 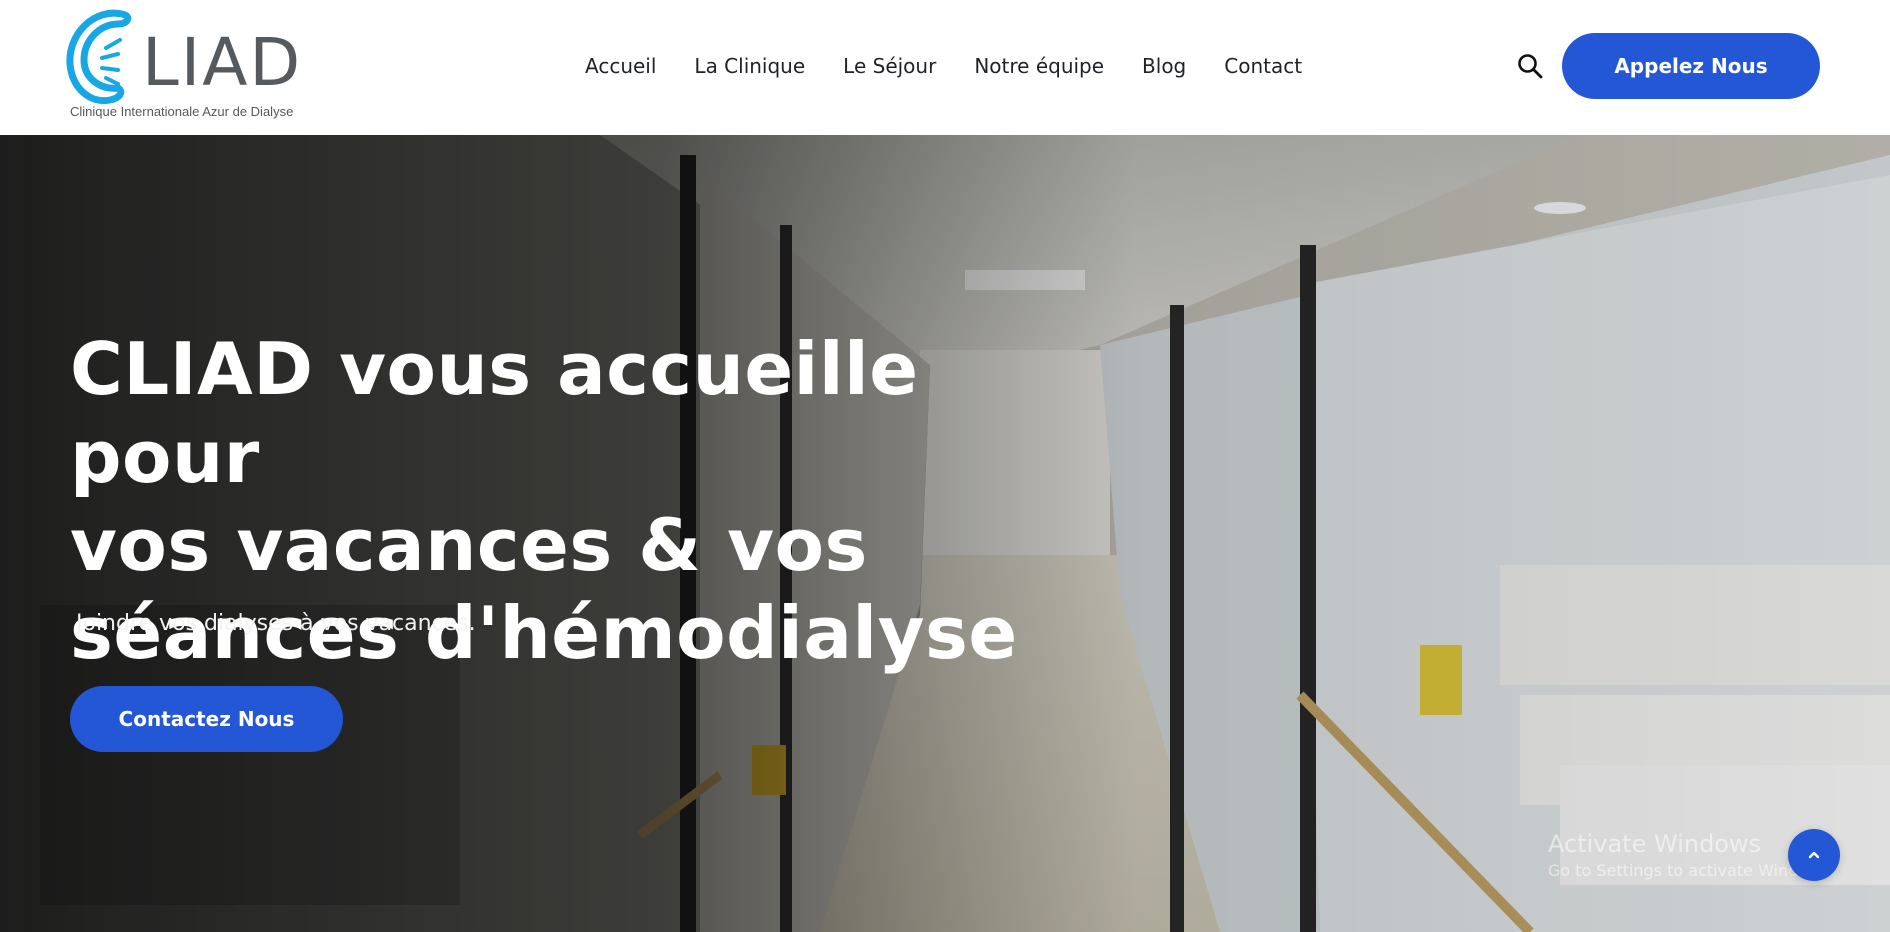 What do you see at coordinates (749, 66) in the screenshot?
I see `nav-item-la-clinique: La Clinique` at bounding box center [749, 66].